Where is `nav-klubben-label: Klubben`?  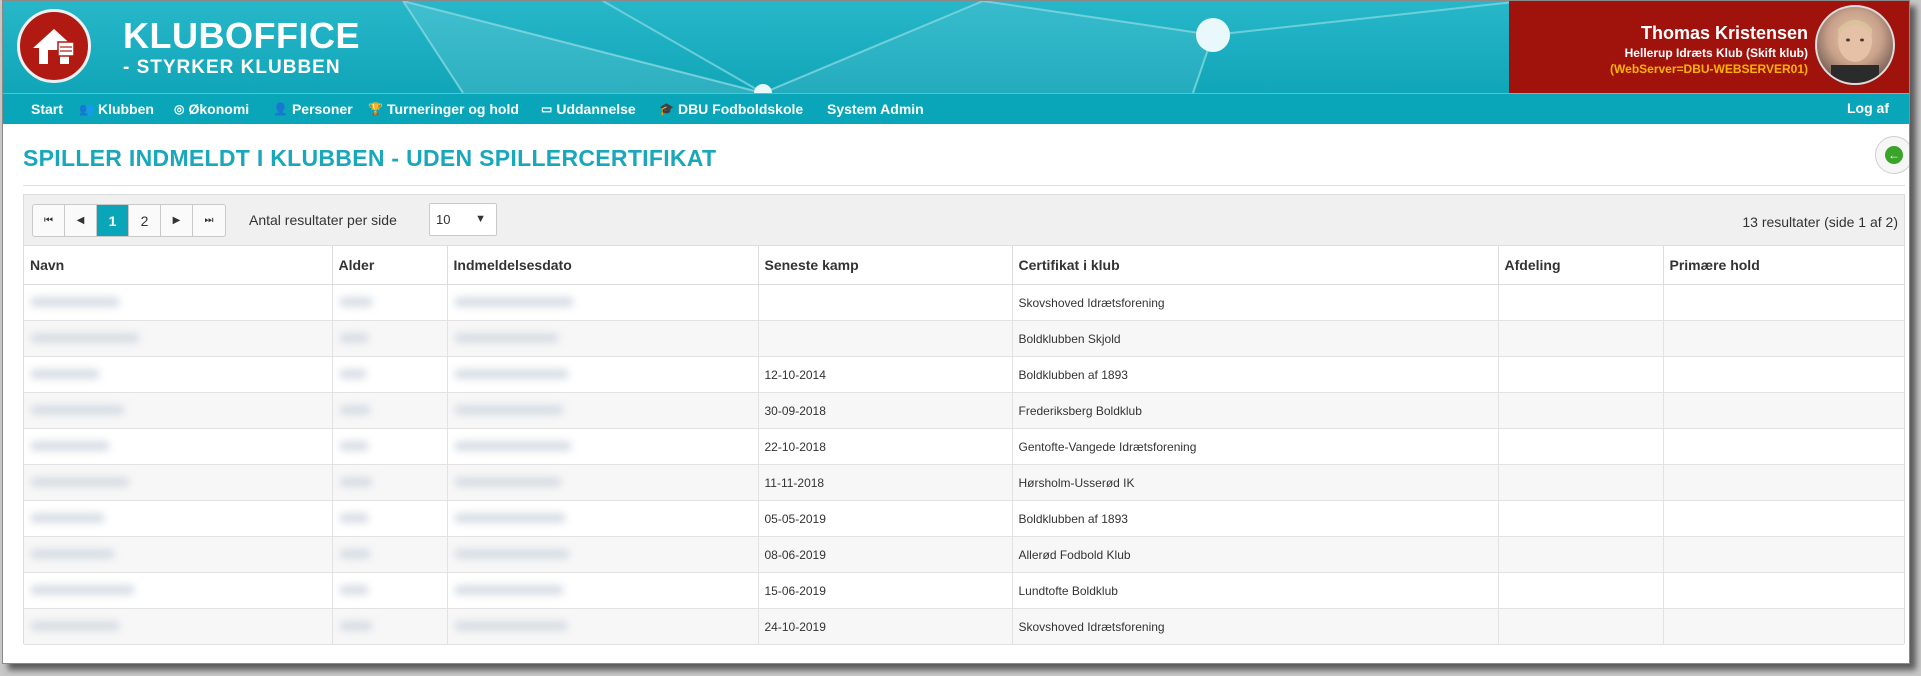
nav-klubben-label: Klubben is located at coordinates (125, 109).